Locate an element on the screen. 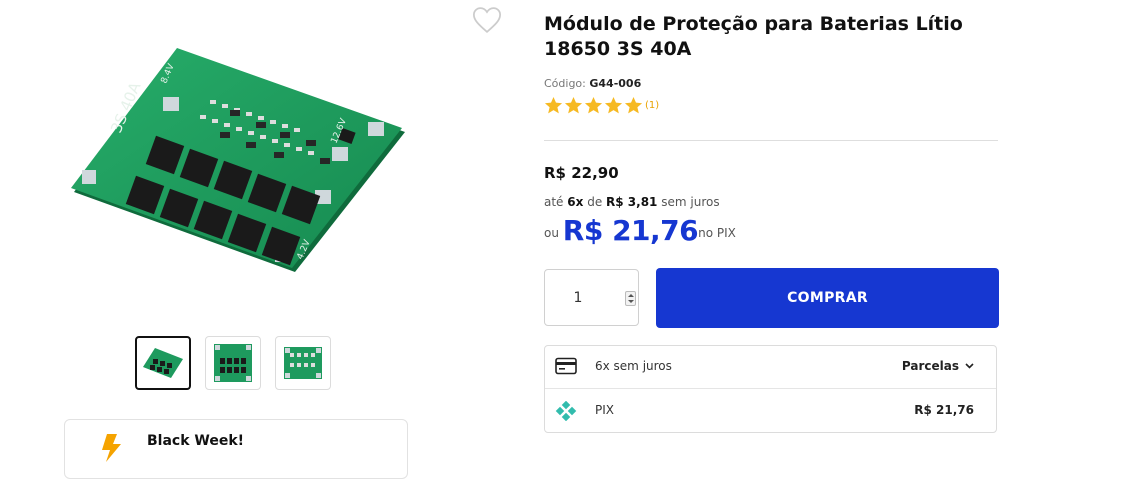  pix-price-info: ou R$ 21,76no PIX is located at coordinates (640, 230).